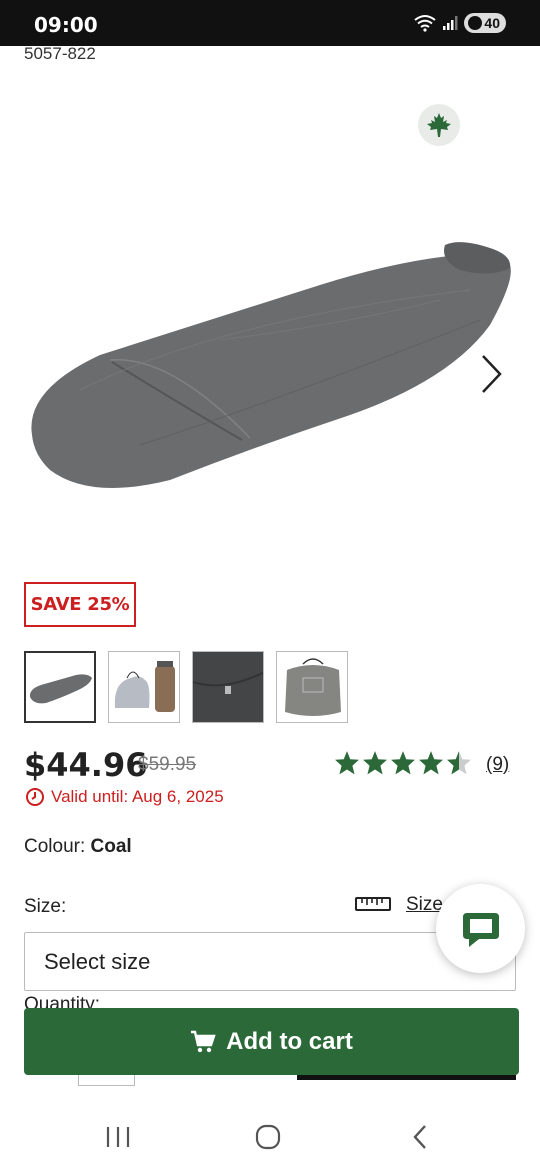  I want to click on chat-button, so click(480, 928).